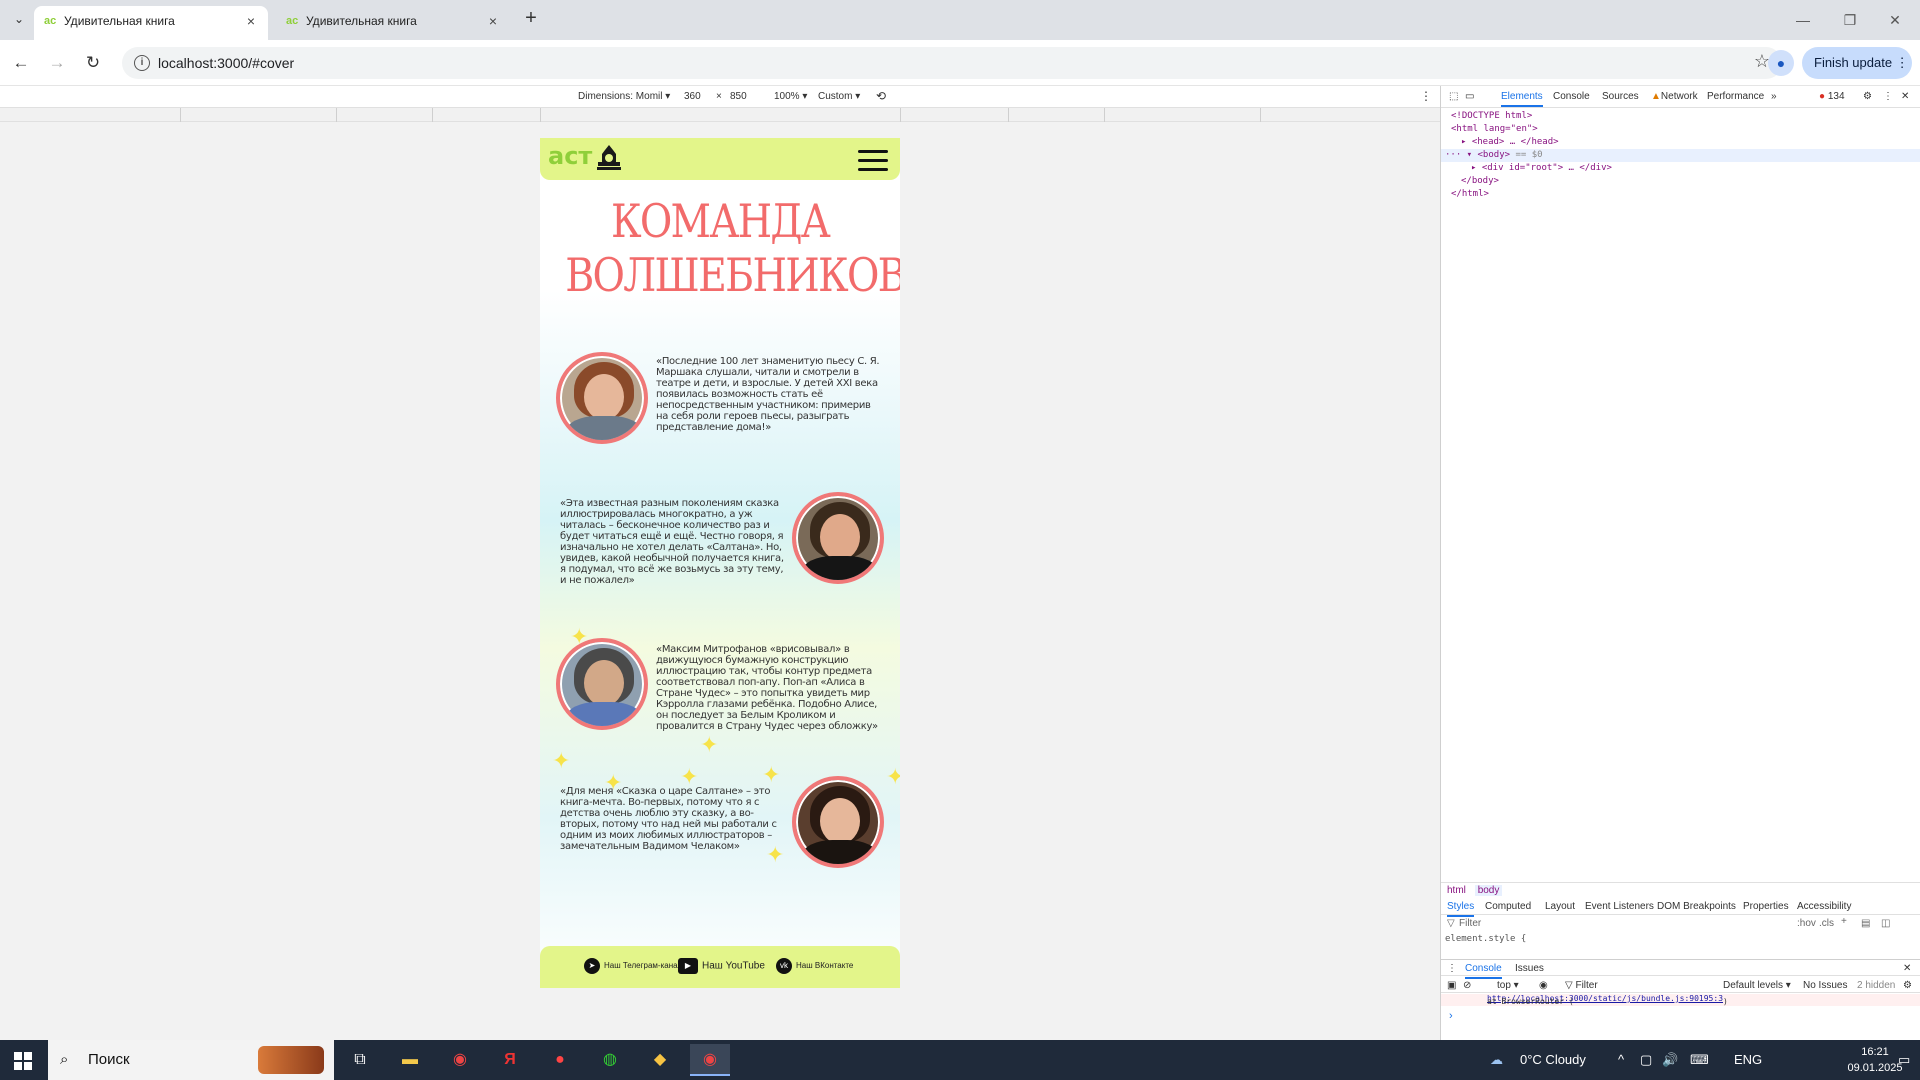 This screenshot has height=1080, width=1920. What do you see at coordinates (1426, 96) in the screenshot?
I see `more-options-icon: ⋮` at bounding box center [1426, 96].